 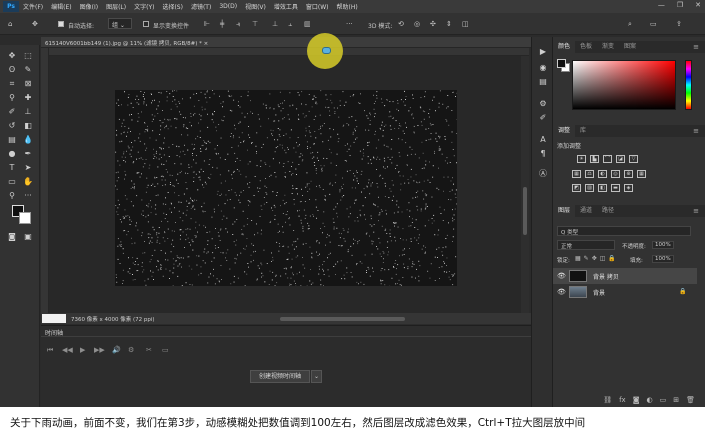 I want to click on type-tool-icon: T, so click(x=12, y=168).